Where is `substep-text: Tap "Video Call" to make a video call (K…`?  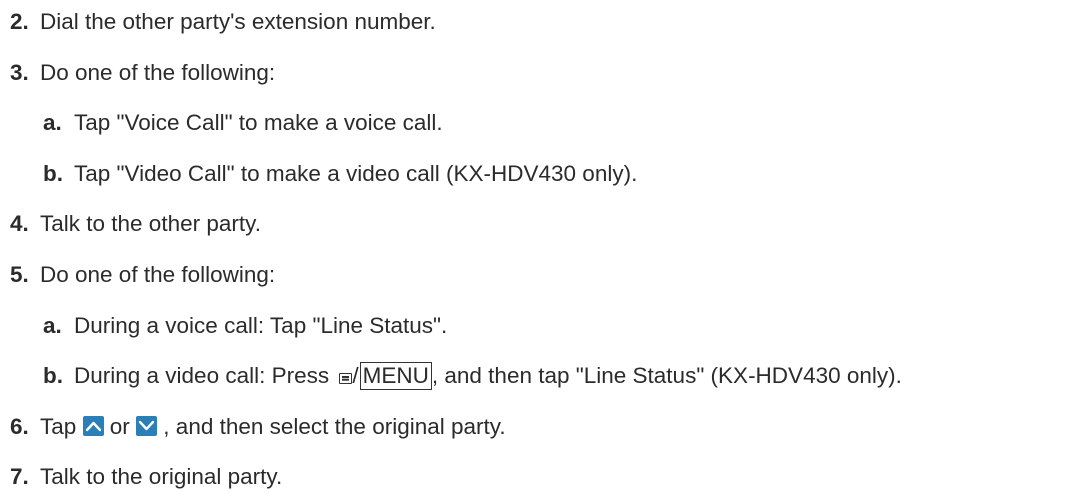
substep-text: Tap "Video Call" to make a video call (K… is located at coordinates (356, 173).